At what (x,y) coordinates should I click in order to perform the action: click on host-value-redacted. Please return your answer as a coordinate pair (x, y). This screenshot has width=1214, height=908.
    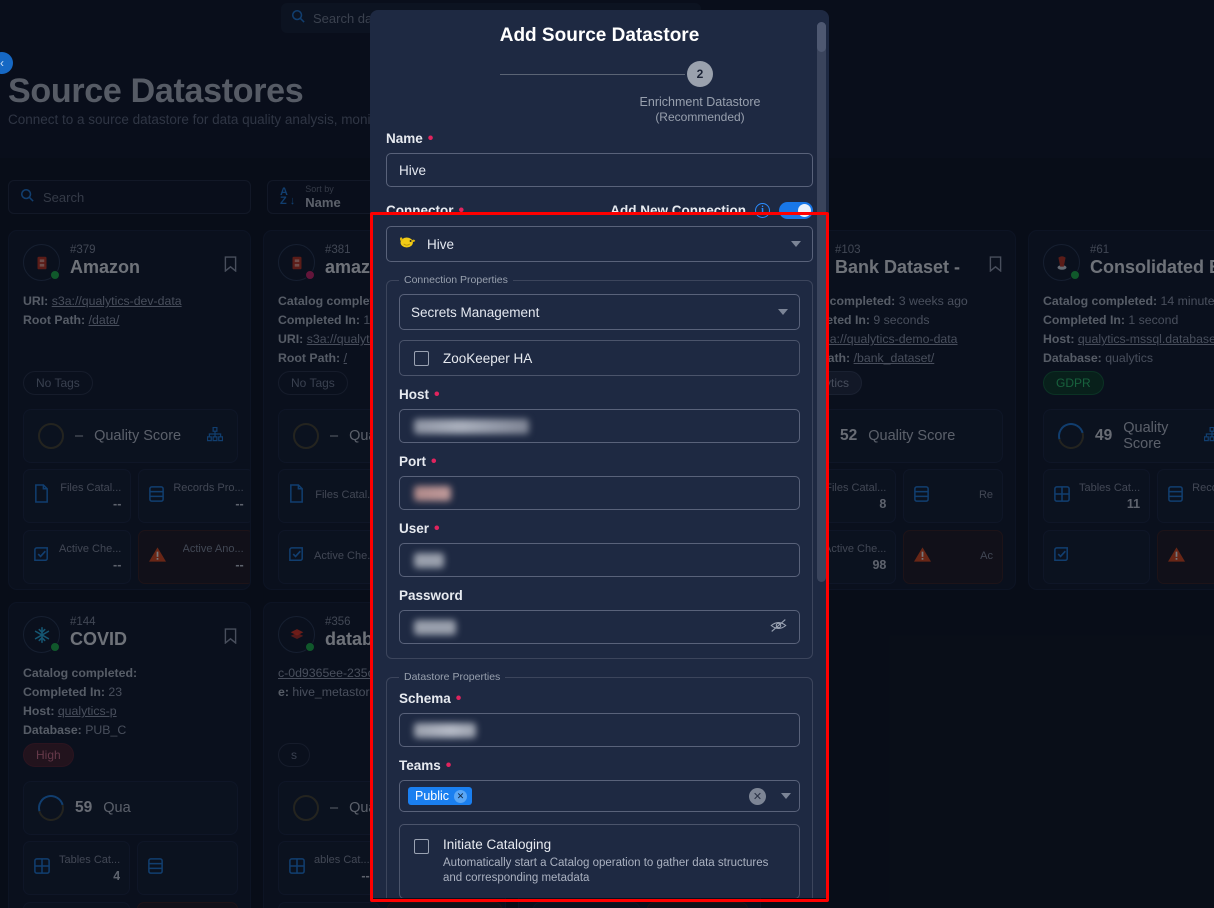
    Looking at the image, I should click on (471, 426).